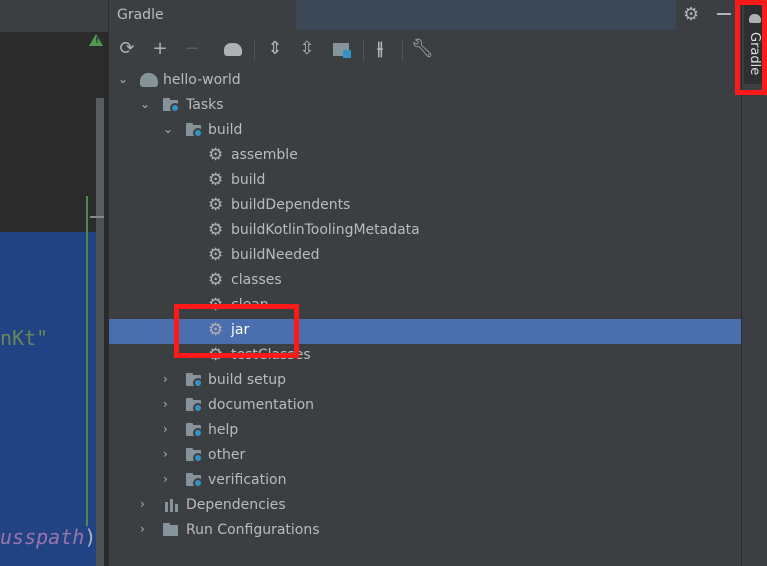 The image size is (767, 566). I want to click on folder-icon, so click(171, 529).